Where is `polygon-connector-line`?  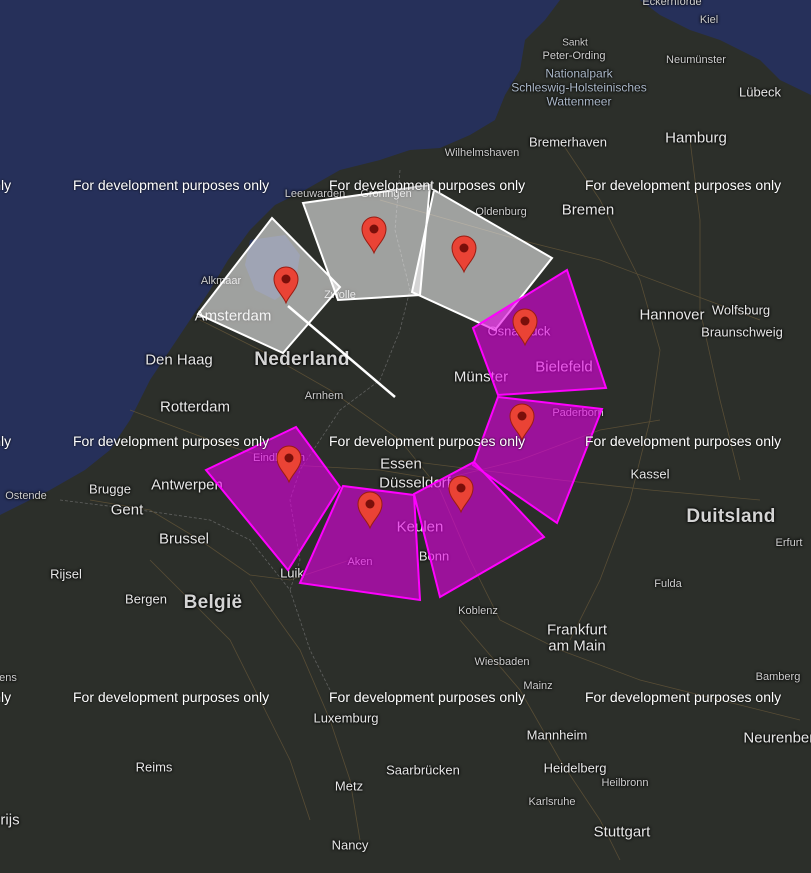
polygon-connector-line is located at coordinates (341, 351).